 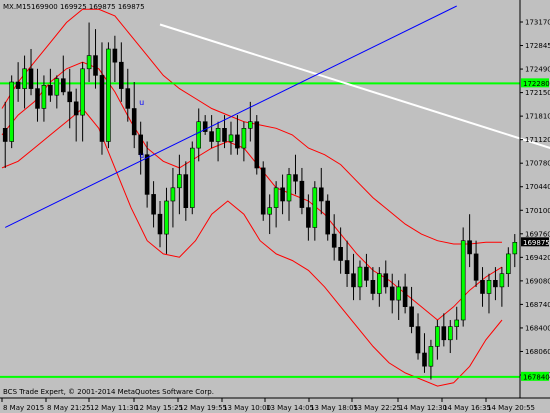 I want to click on time-tick-label: 12 May 19:55, so click(x=203, y=408).